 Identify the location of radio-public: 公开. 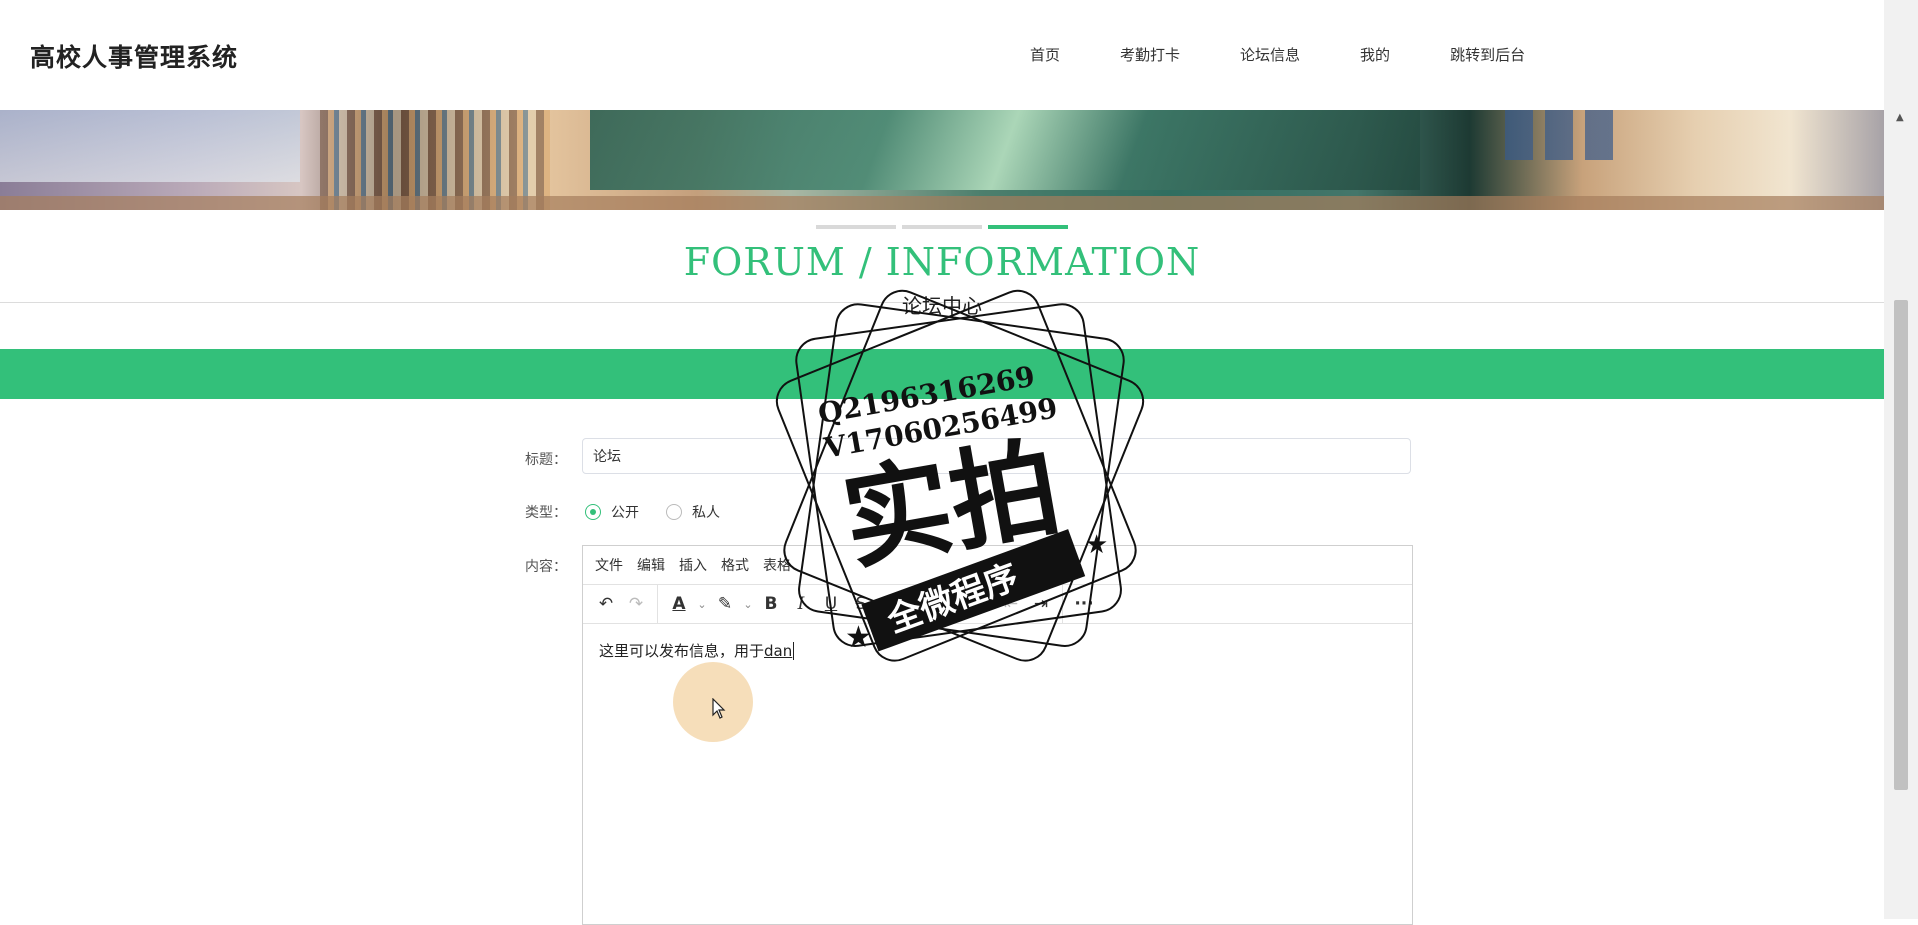
(612, 512).